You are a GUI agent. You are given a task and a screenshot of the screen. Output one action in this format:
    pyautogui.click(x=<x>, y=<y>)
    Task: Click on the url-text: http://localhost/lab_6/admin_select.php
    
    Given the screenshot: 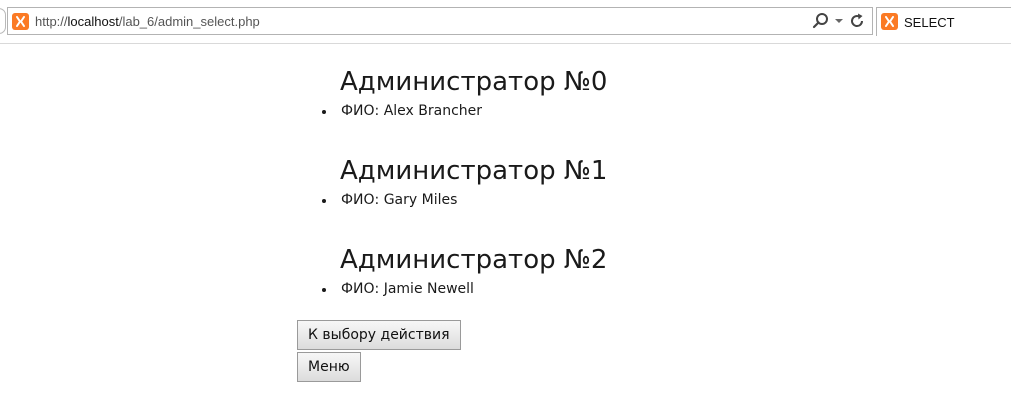 What is the action you would take?
    pyautogui.click(x=147, y=21)
    